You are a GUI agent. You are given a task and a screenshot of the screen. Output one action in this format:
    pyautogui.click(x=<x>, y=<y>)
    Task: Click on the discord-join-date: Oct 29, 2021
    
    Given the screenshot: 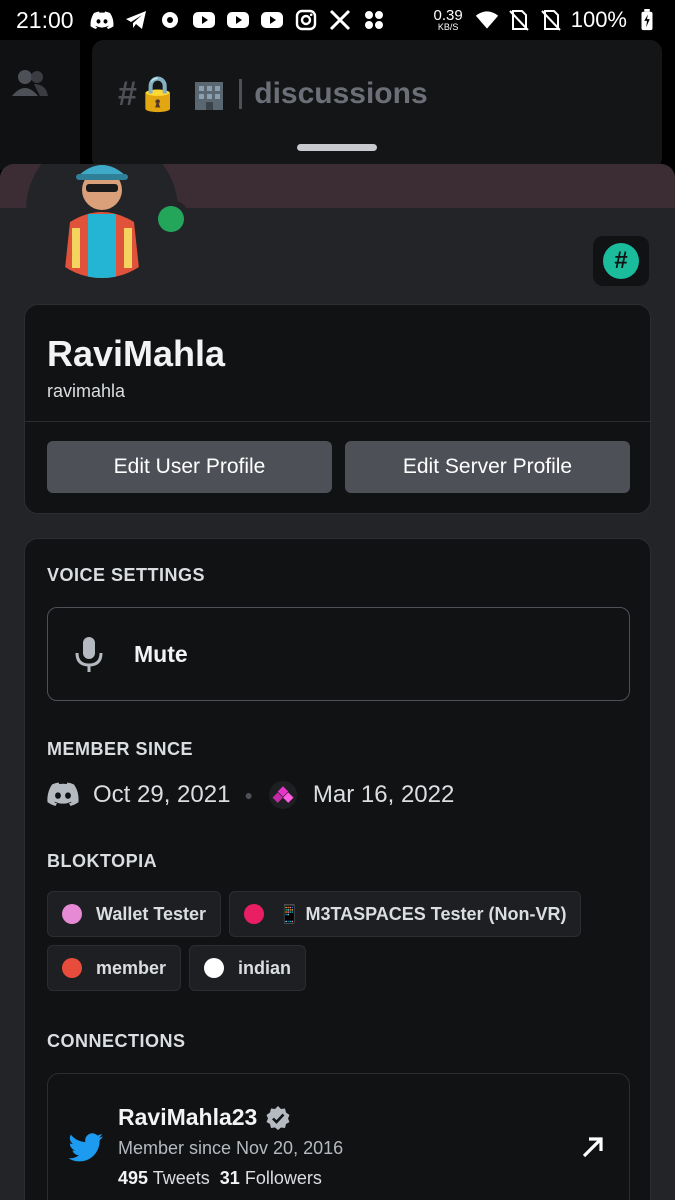 What is the action you would take?
    pyautogui.click(x=162, y=794)
    